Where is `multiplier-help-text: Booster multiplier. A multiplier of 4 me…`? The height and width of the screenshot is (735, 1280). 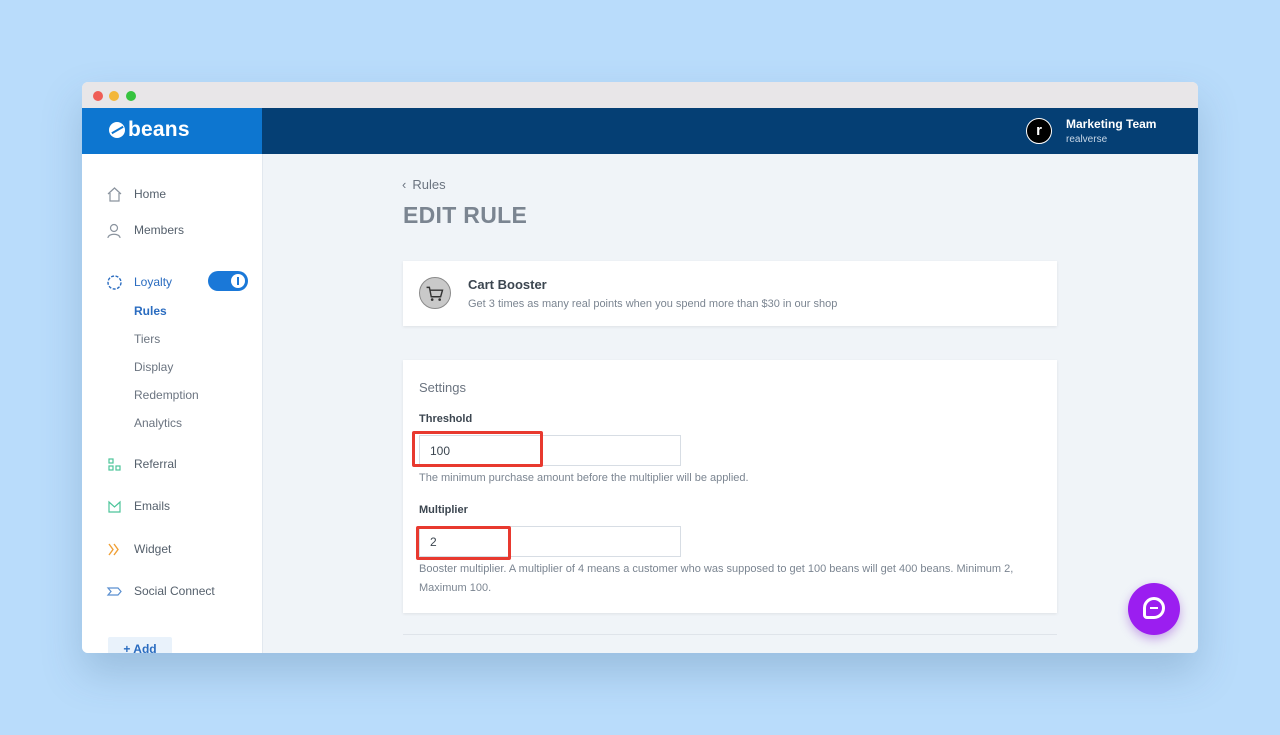
multiplier-help-text: Booster multiplier. A multiplier of 4 me… is located at coordinates (716, 578).